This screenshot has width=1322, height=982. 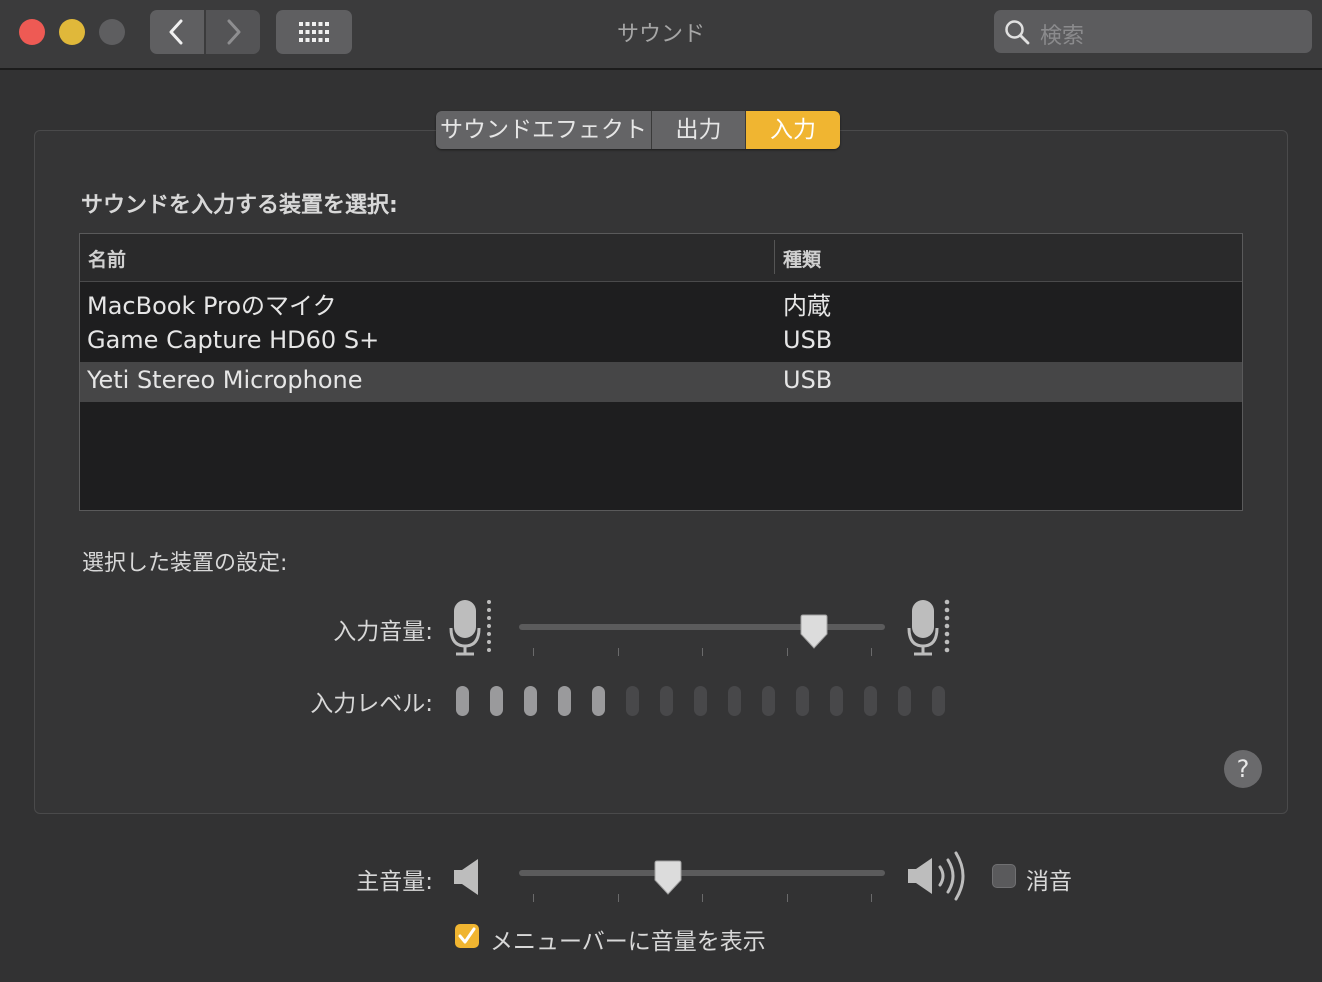 I want to click on table-header: 名前 種類, so click(x=661, y=258).